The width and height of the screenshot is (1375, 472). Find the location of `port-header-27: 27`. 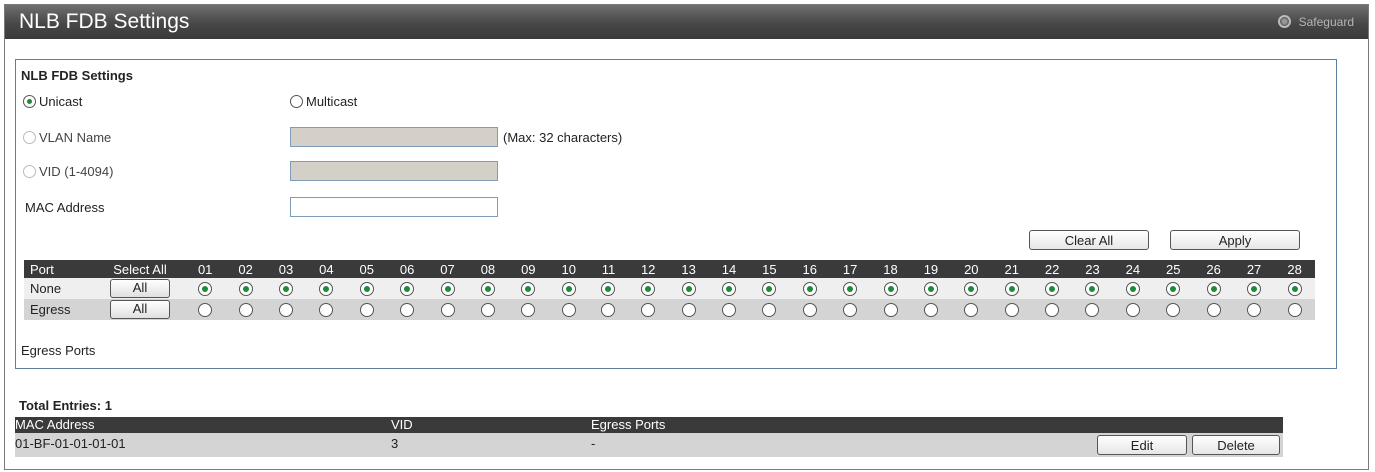

port-header-27: 27 is located at coordinates (1254, 269).